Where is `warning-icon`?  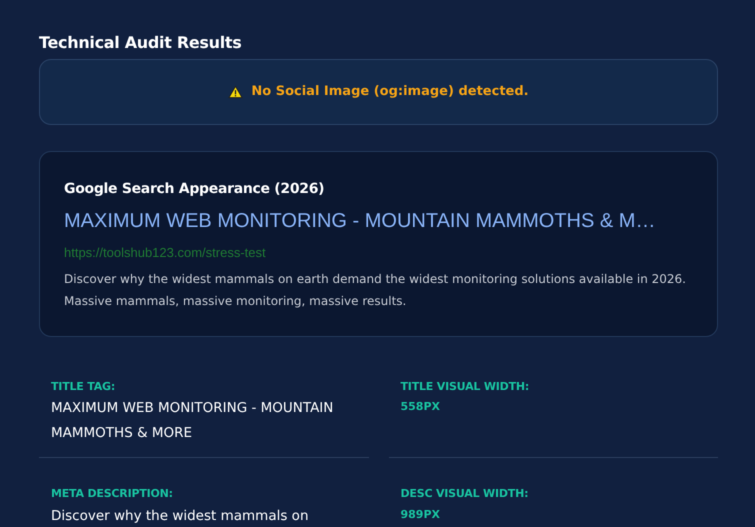 warning-icon is located at coordinates (236, 92).